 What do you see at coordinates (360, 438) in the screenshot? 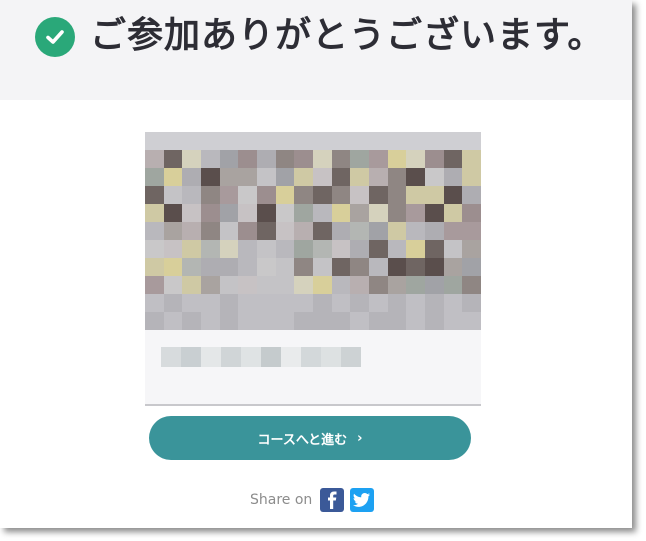
I see `chevron-right-icon: ›` at bounding box center [360, 438].